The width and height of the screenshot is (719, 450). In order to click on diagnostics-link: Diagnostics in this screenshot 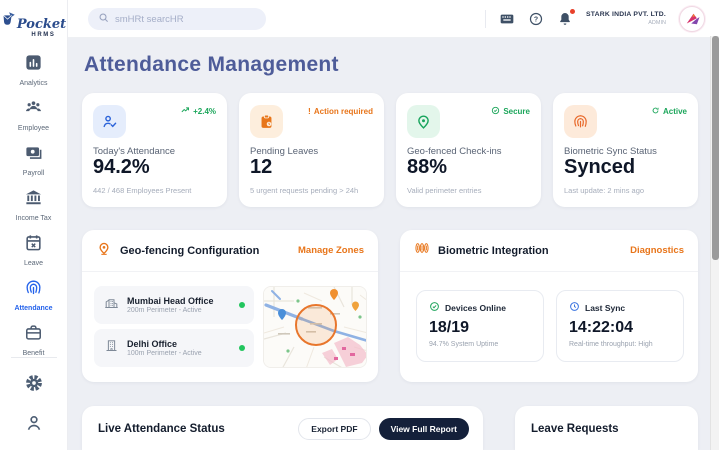, I will do `click(657, 250)`.